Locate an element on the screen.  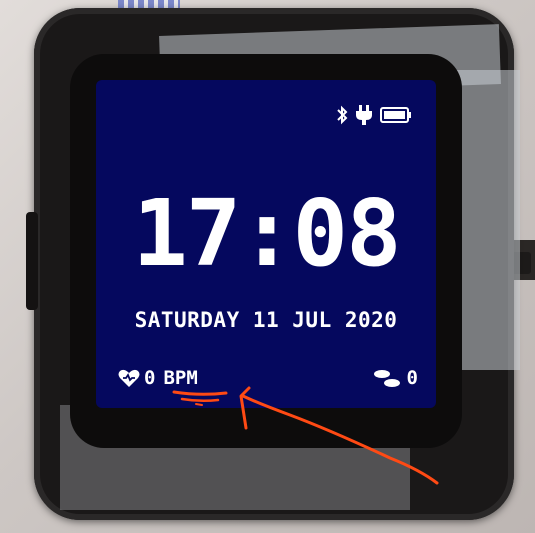
battery-icon is located at coordinates (395, 115).